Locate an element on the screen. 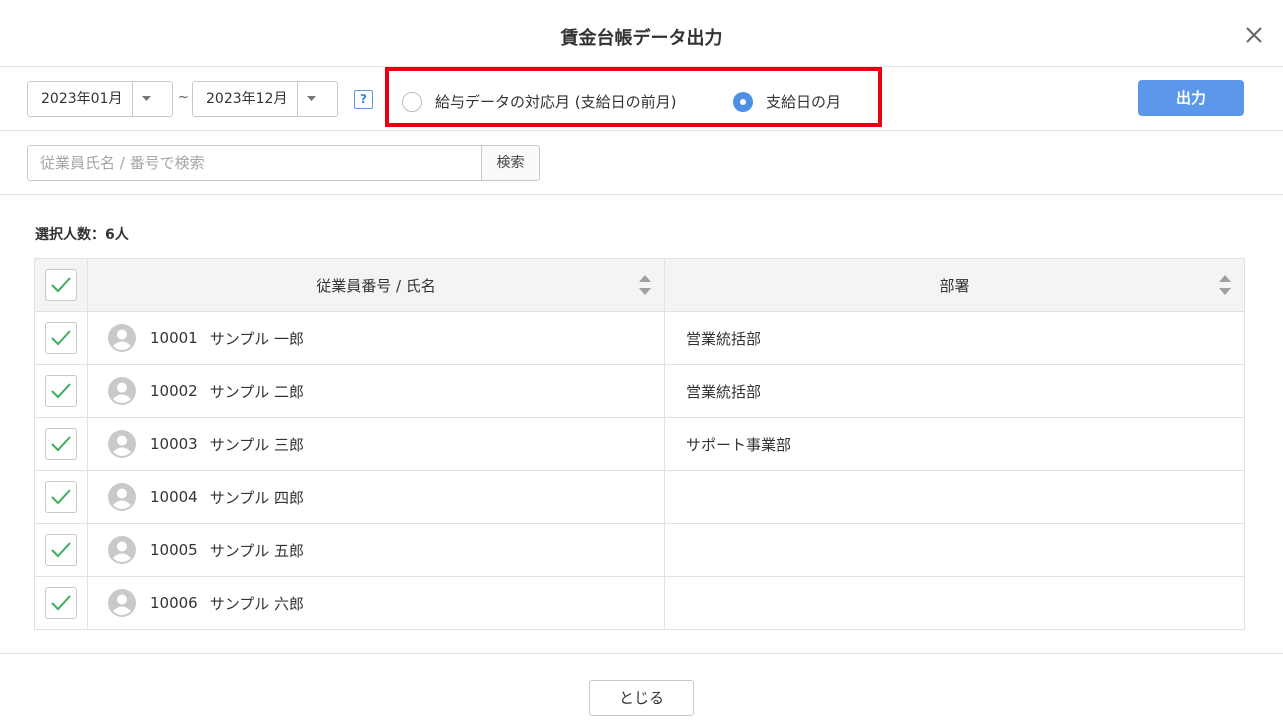 The height and width of the screenshot is (726, 1283). search-button: 検索 is located at coordinates (510, 163).